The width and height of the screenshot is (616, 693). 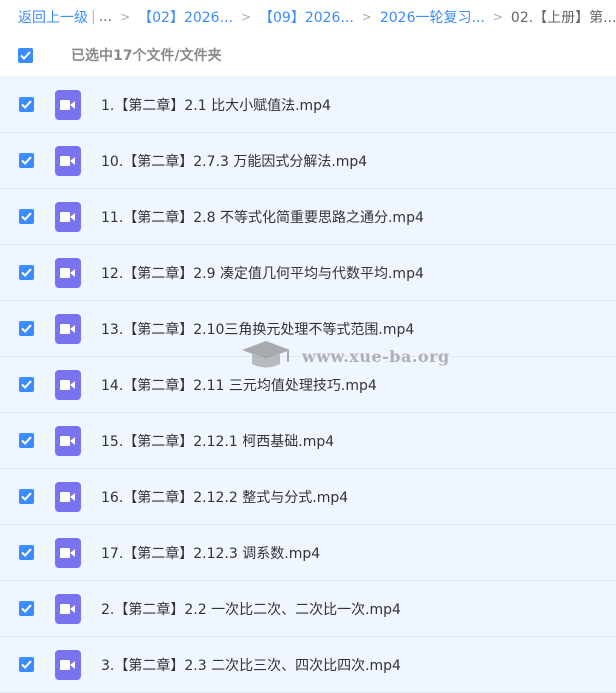 I want to click on file-name: 14.【第二章】2.11 三元均值处理技巧.mp4, so click(x=239, y=385).